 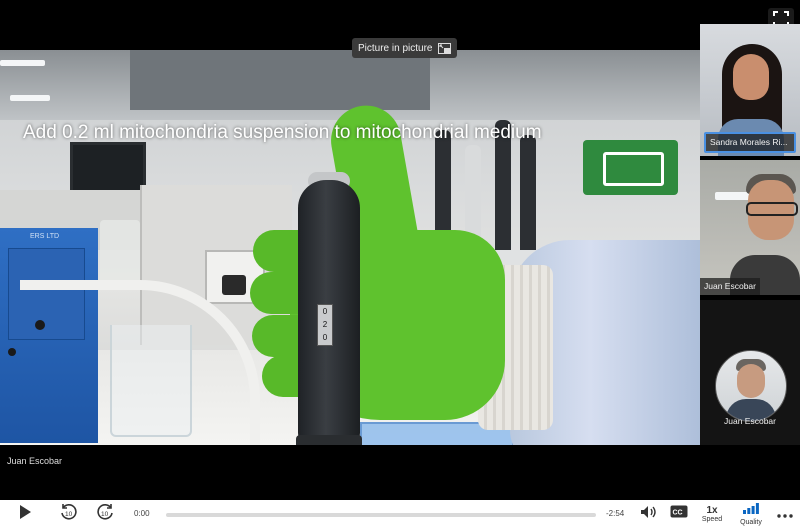 I want to click on picture-in-picture-icon, so click(x=445, y=48).